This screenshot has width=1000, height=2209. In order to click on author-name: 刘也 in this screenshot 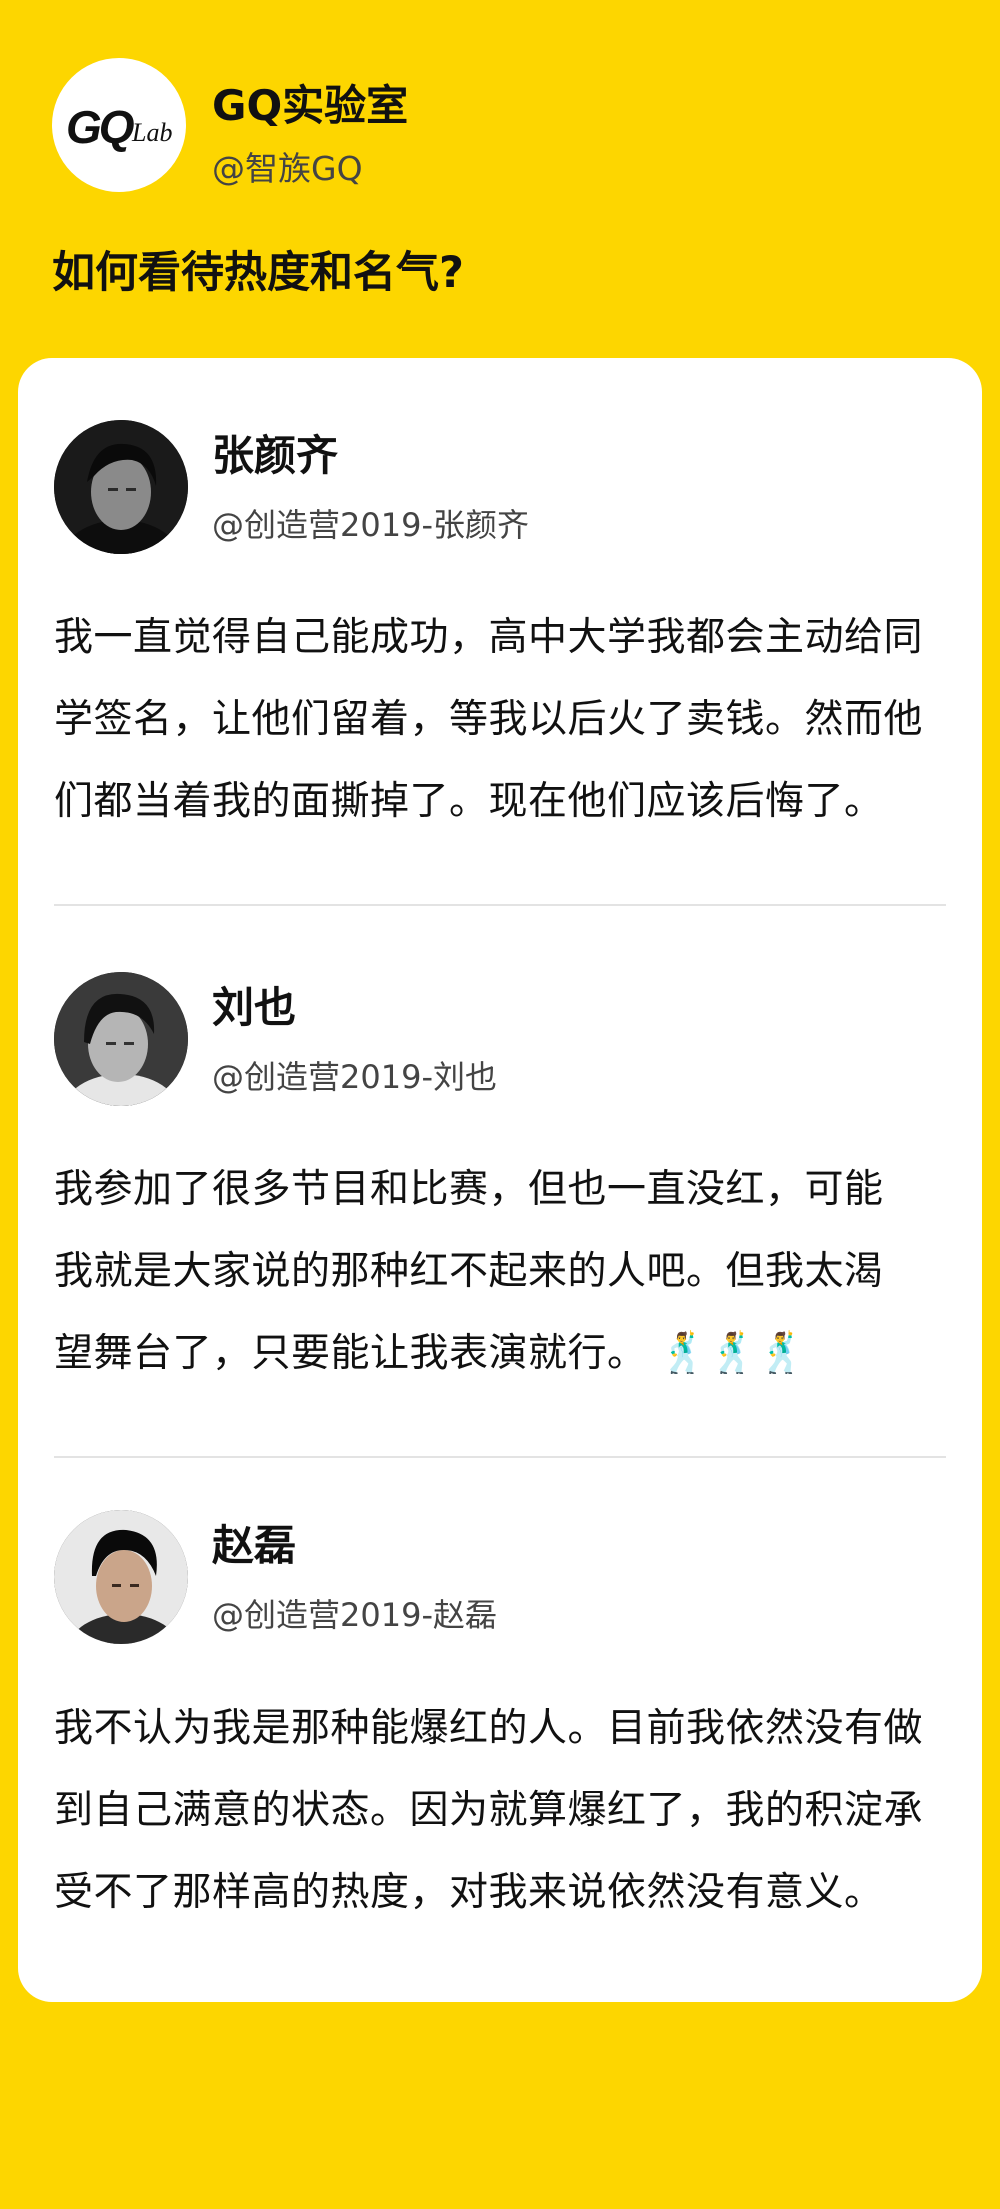, I will do `click(254, 1004)`.